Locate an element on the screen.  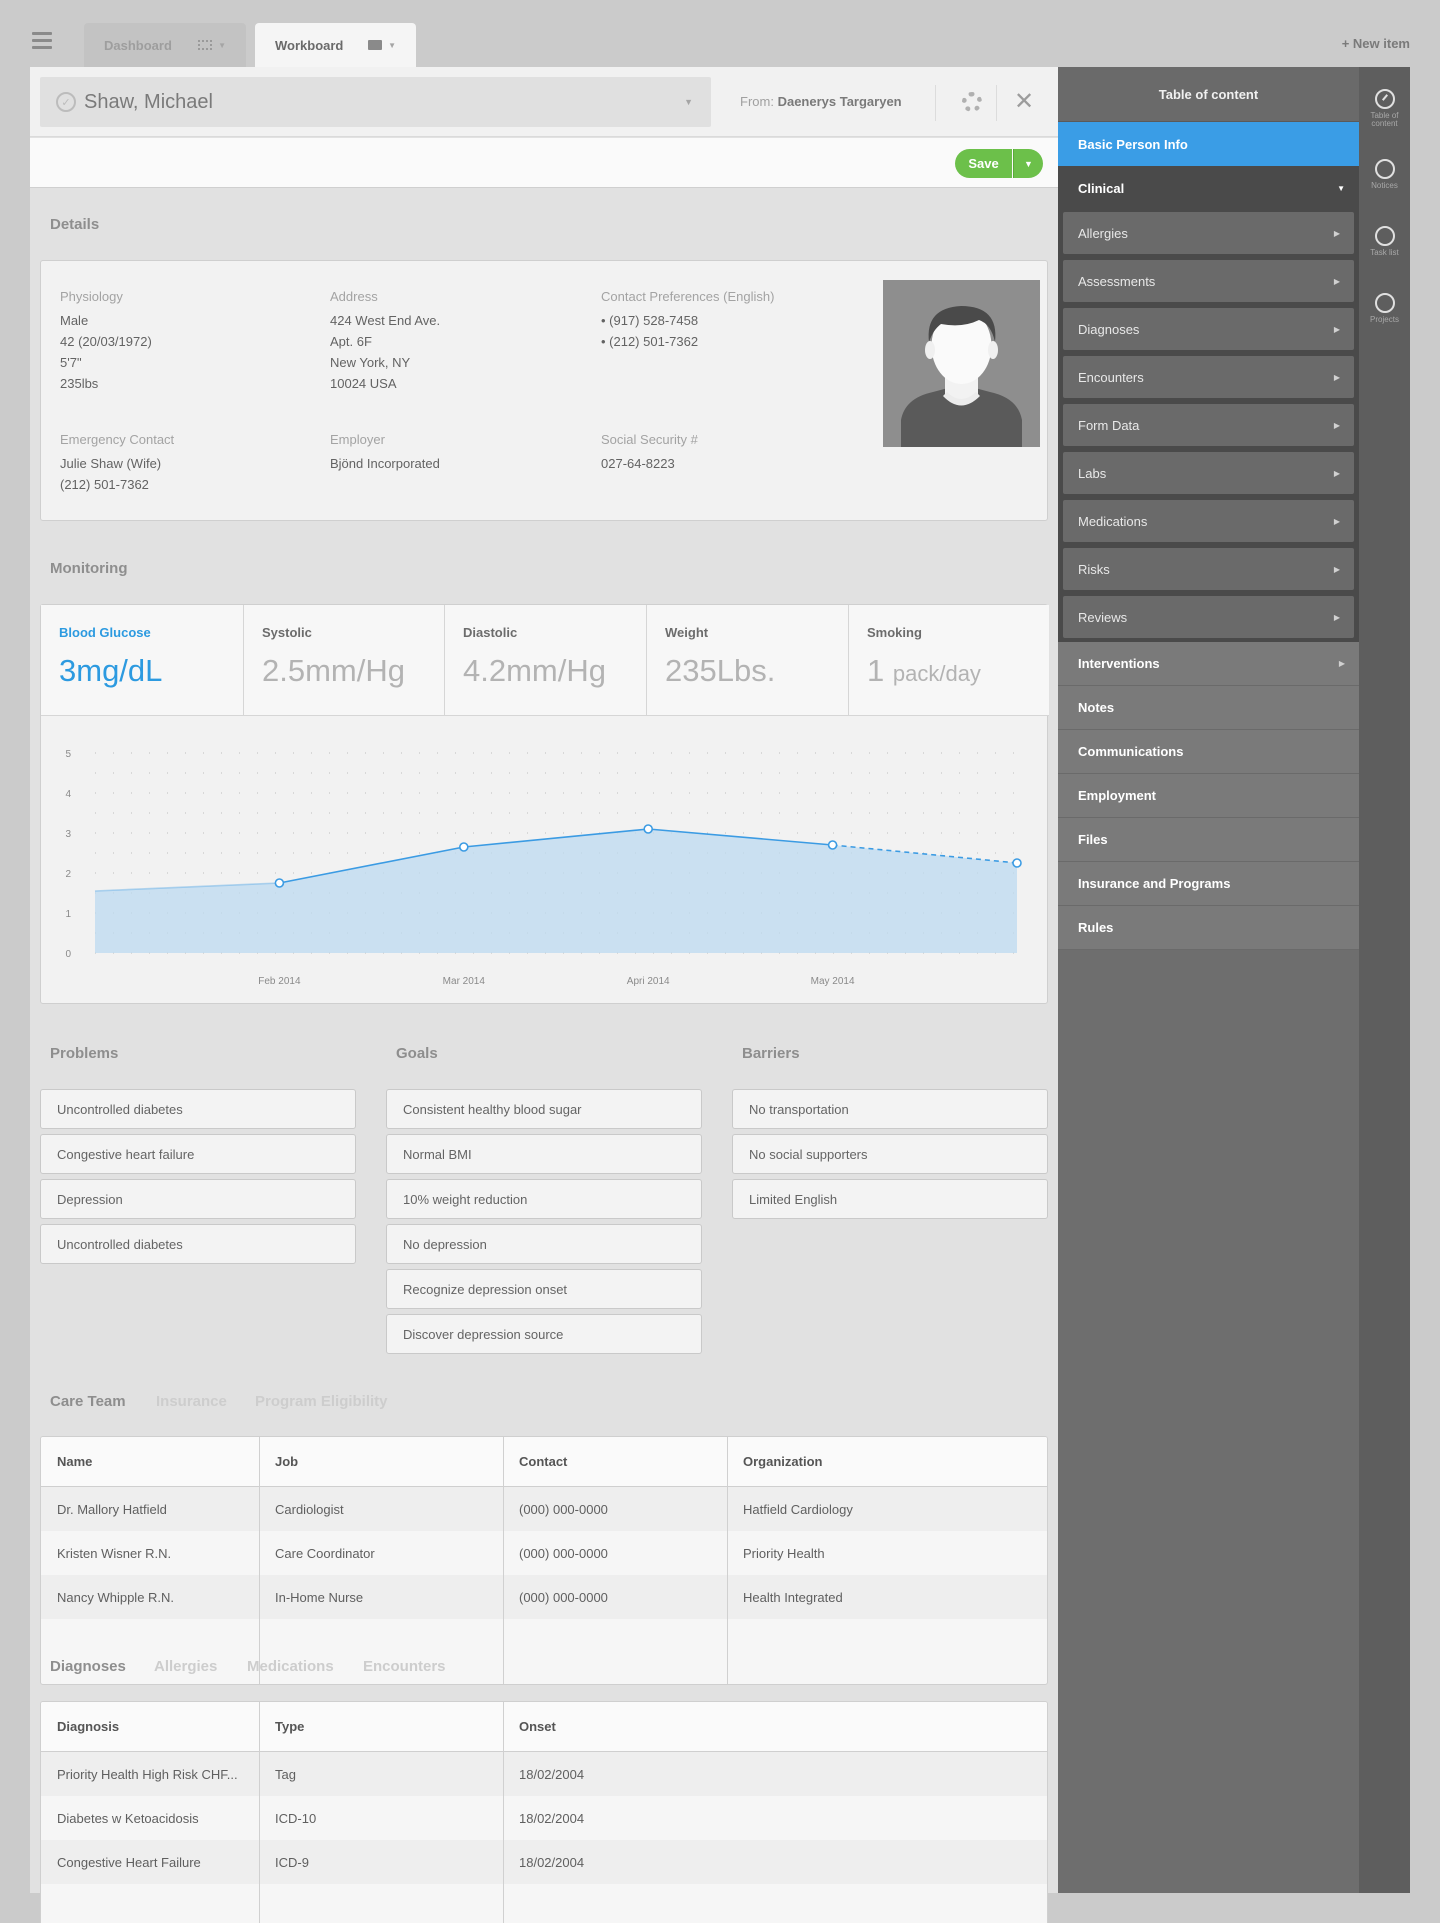
toc-label: Allergies is located at coordinates (1103, 233).